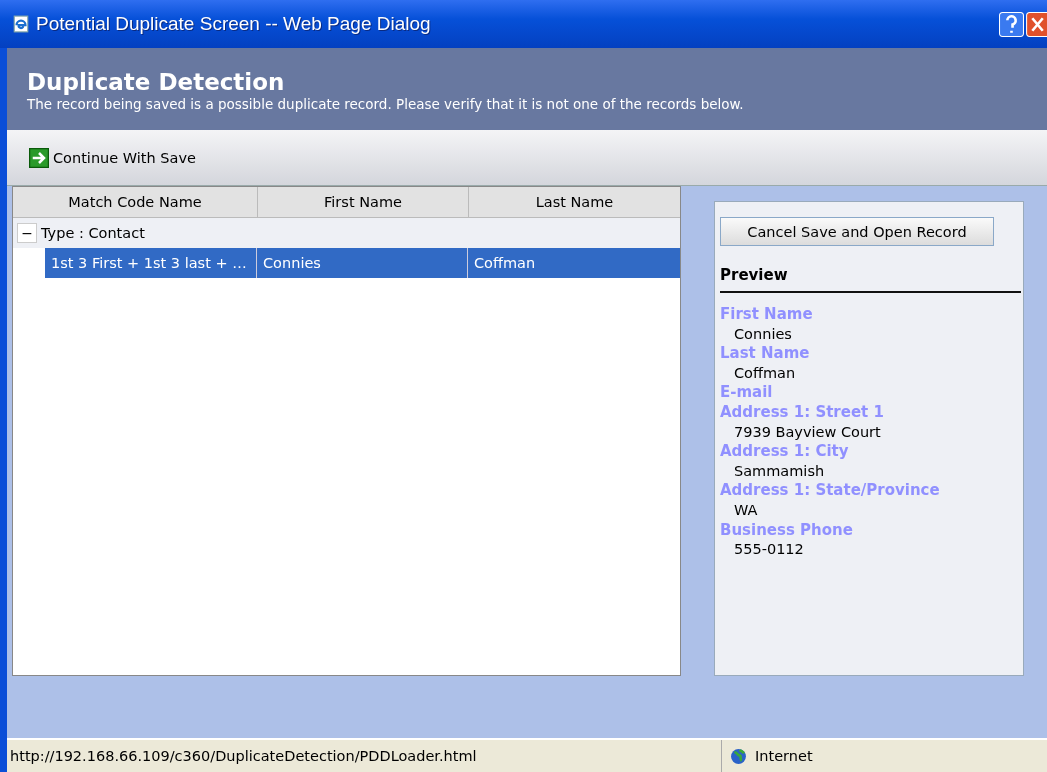 The height and width of the screenshot is (772, 1047). Describe the element at coordinates (802, 412) in the screenshot. I see `field-label: Address 1: Street 1` at that location.